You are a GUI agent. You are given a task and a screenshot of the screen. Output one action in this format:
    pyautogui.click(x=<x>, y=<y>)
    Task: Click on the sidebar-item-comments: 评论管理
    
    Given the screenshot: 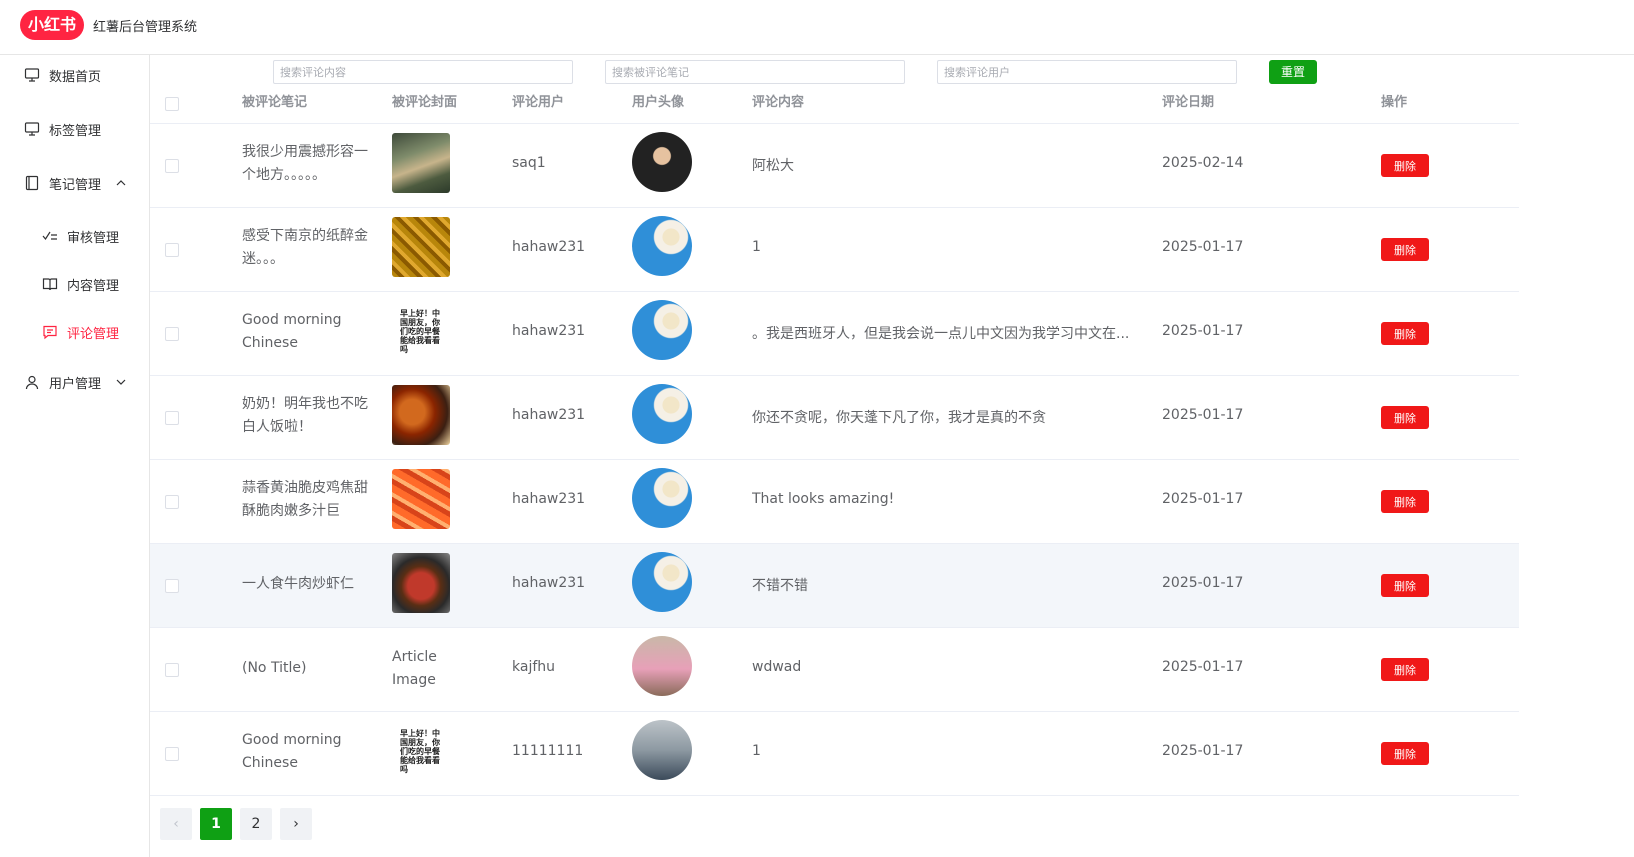 What is the action you would take?
    pyautogui.click(x=74, y=332)
    